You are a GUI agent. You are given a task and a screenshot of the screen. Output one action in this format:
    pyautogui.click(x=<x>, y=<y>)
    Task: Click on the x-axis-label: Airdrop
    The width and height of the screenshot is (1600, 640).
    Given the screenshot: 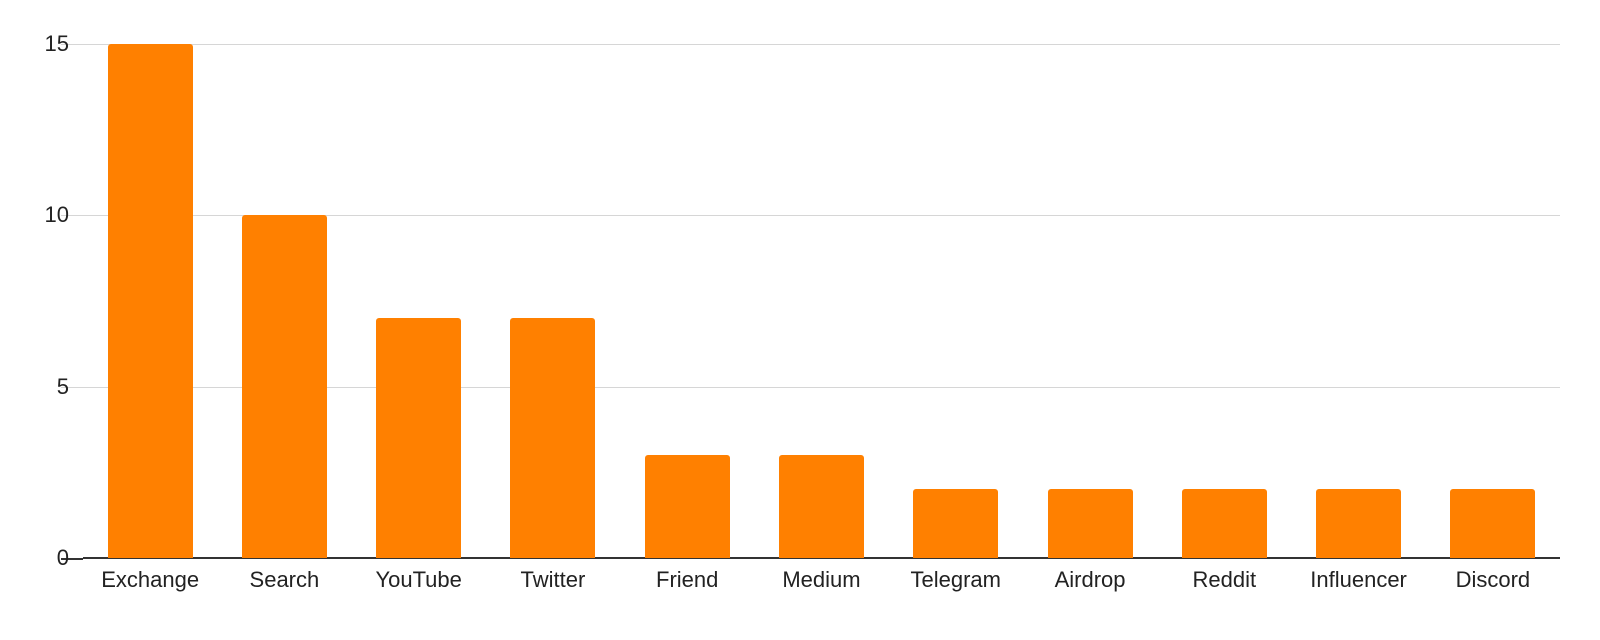 What is the action you would take?
    pyautogui.click(x=1090, y=579)
    